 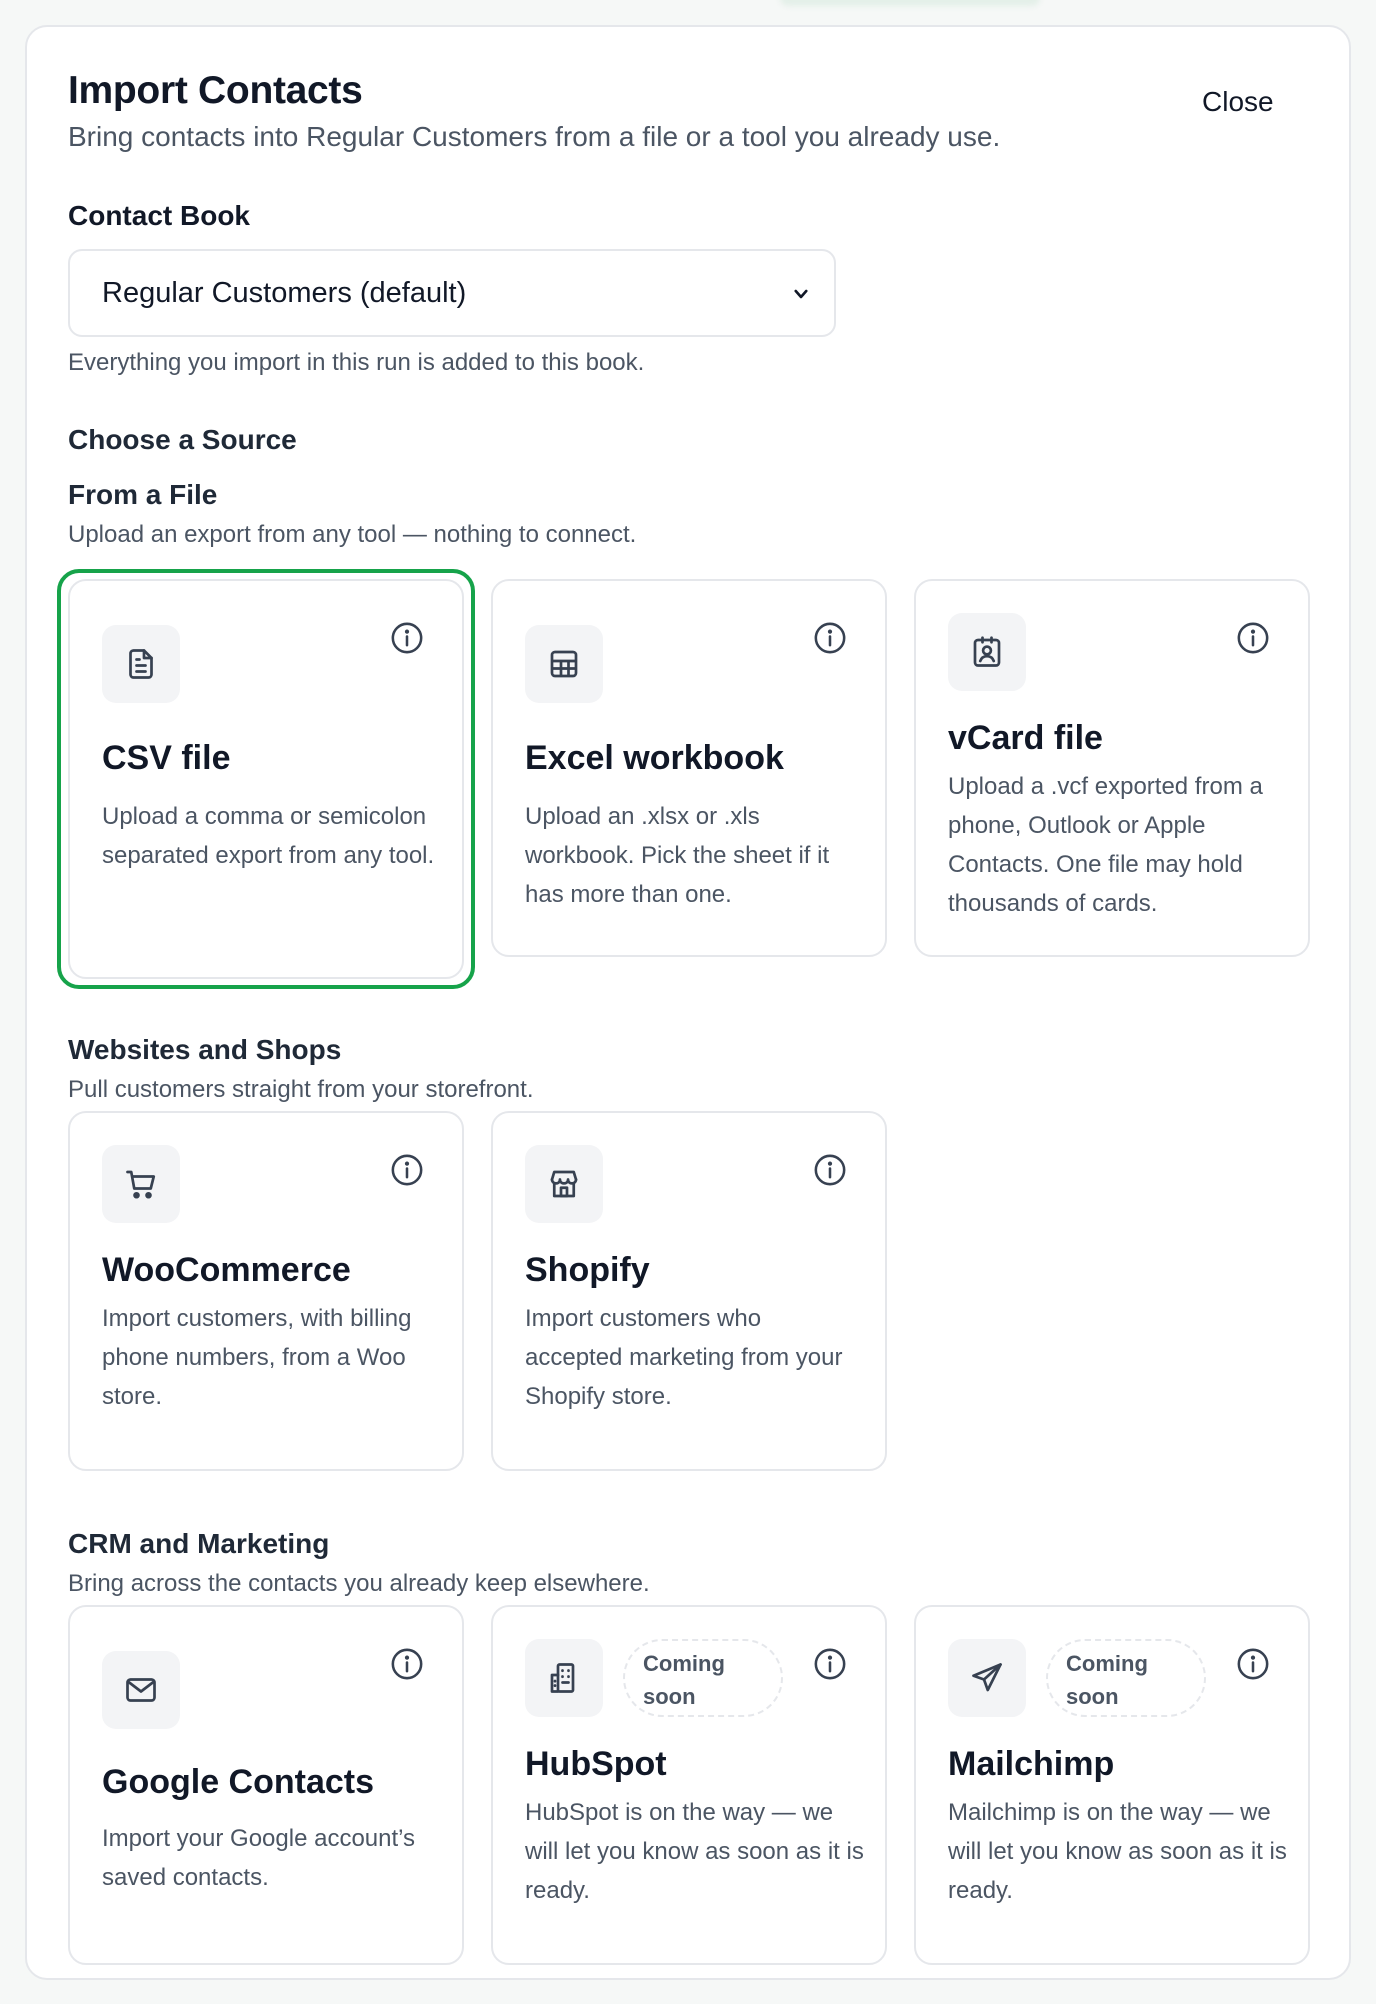 What do you see at coordinates (1025, 738) in the screenshot?
I see `card-title: vCard file` at bounding box center [1025, 738].